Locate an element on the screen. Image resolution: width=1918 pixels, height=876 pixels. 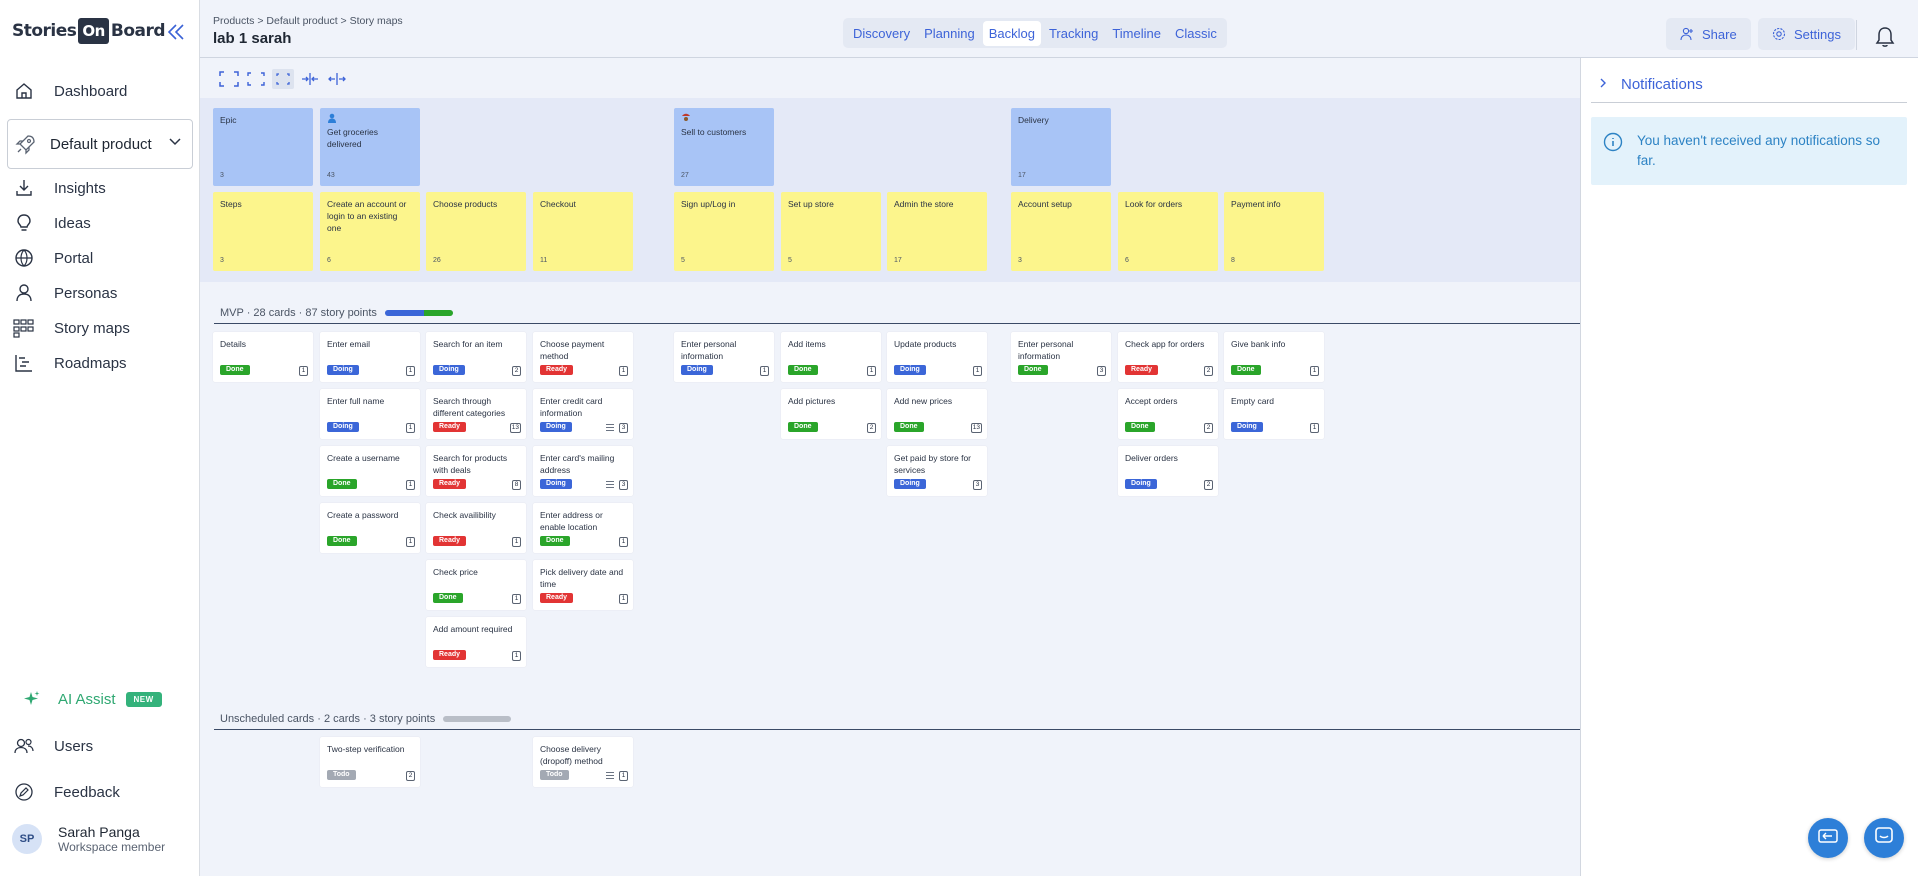
collapse-icon is located at coordinates (283, 79).